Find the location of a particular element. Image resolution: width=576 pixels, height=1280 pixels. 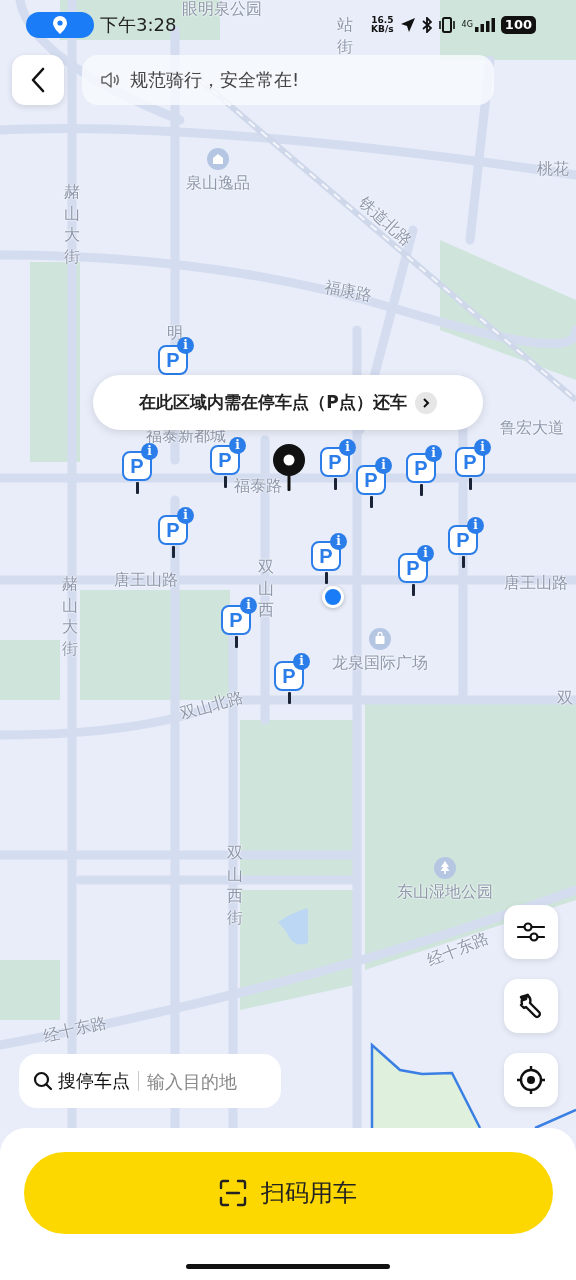

tooltip-text: 在此区域内需在停车点（P点）还车 is located at coordinates (273, 402).